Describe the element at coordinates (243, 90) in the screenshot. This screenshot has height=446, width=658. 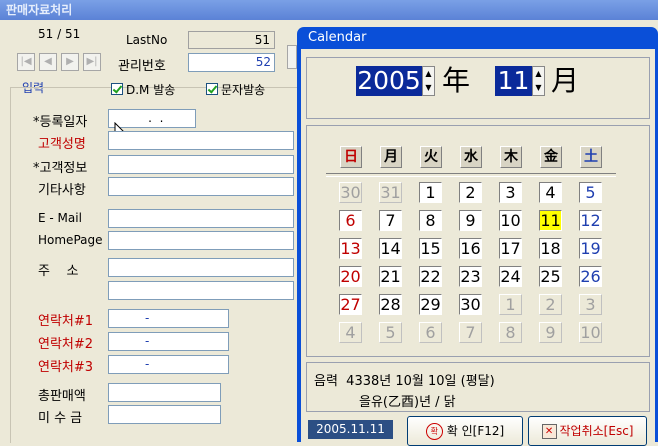
I see `sms-label: 문자발송` at that location.